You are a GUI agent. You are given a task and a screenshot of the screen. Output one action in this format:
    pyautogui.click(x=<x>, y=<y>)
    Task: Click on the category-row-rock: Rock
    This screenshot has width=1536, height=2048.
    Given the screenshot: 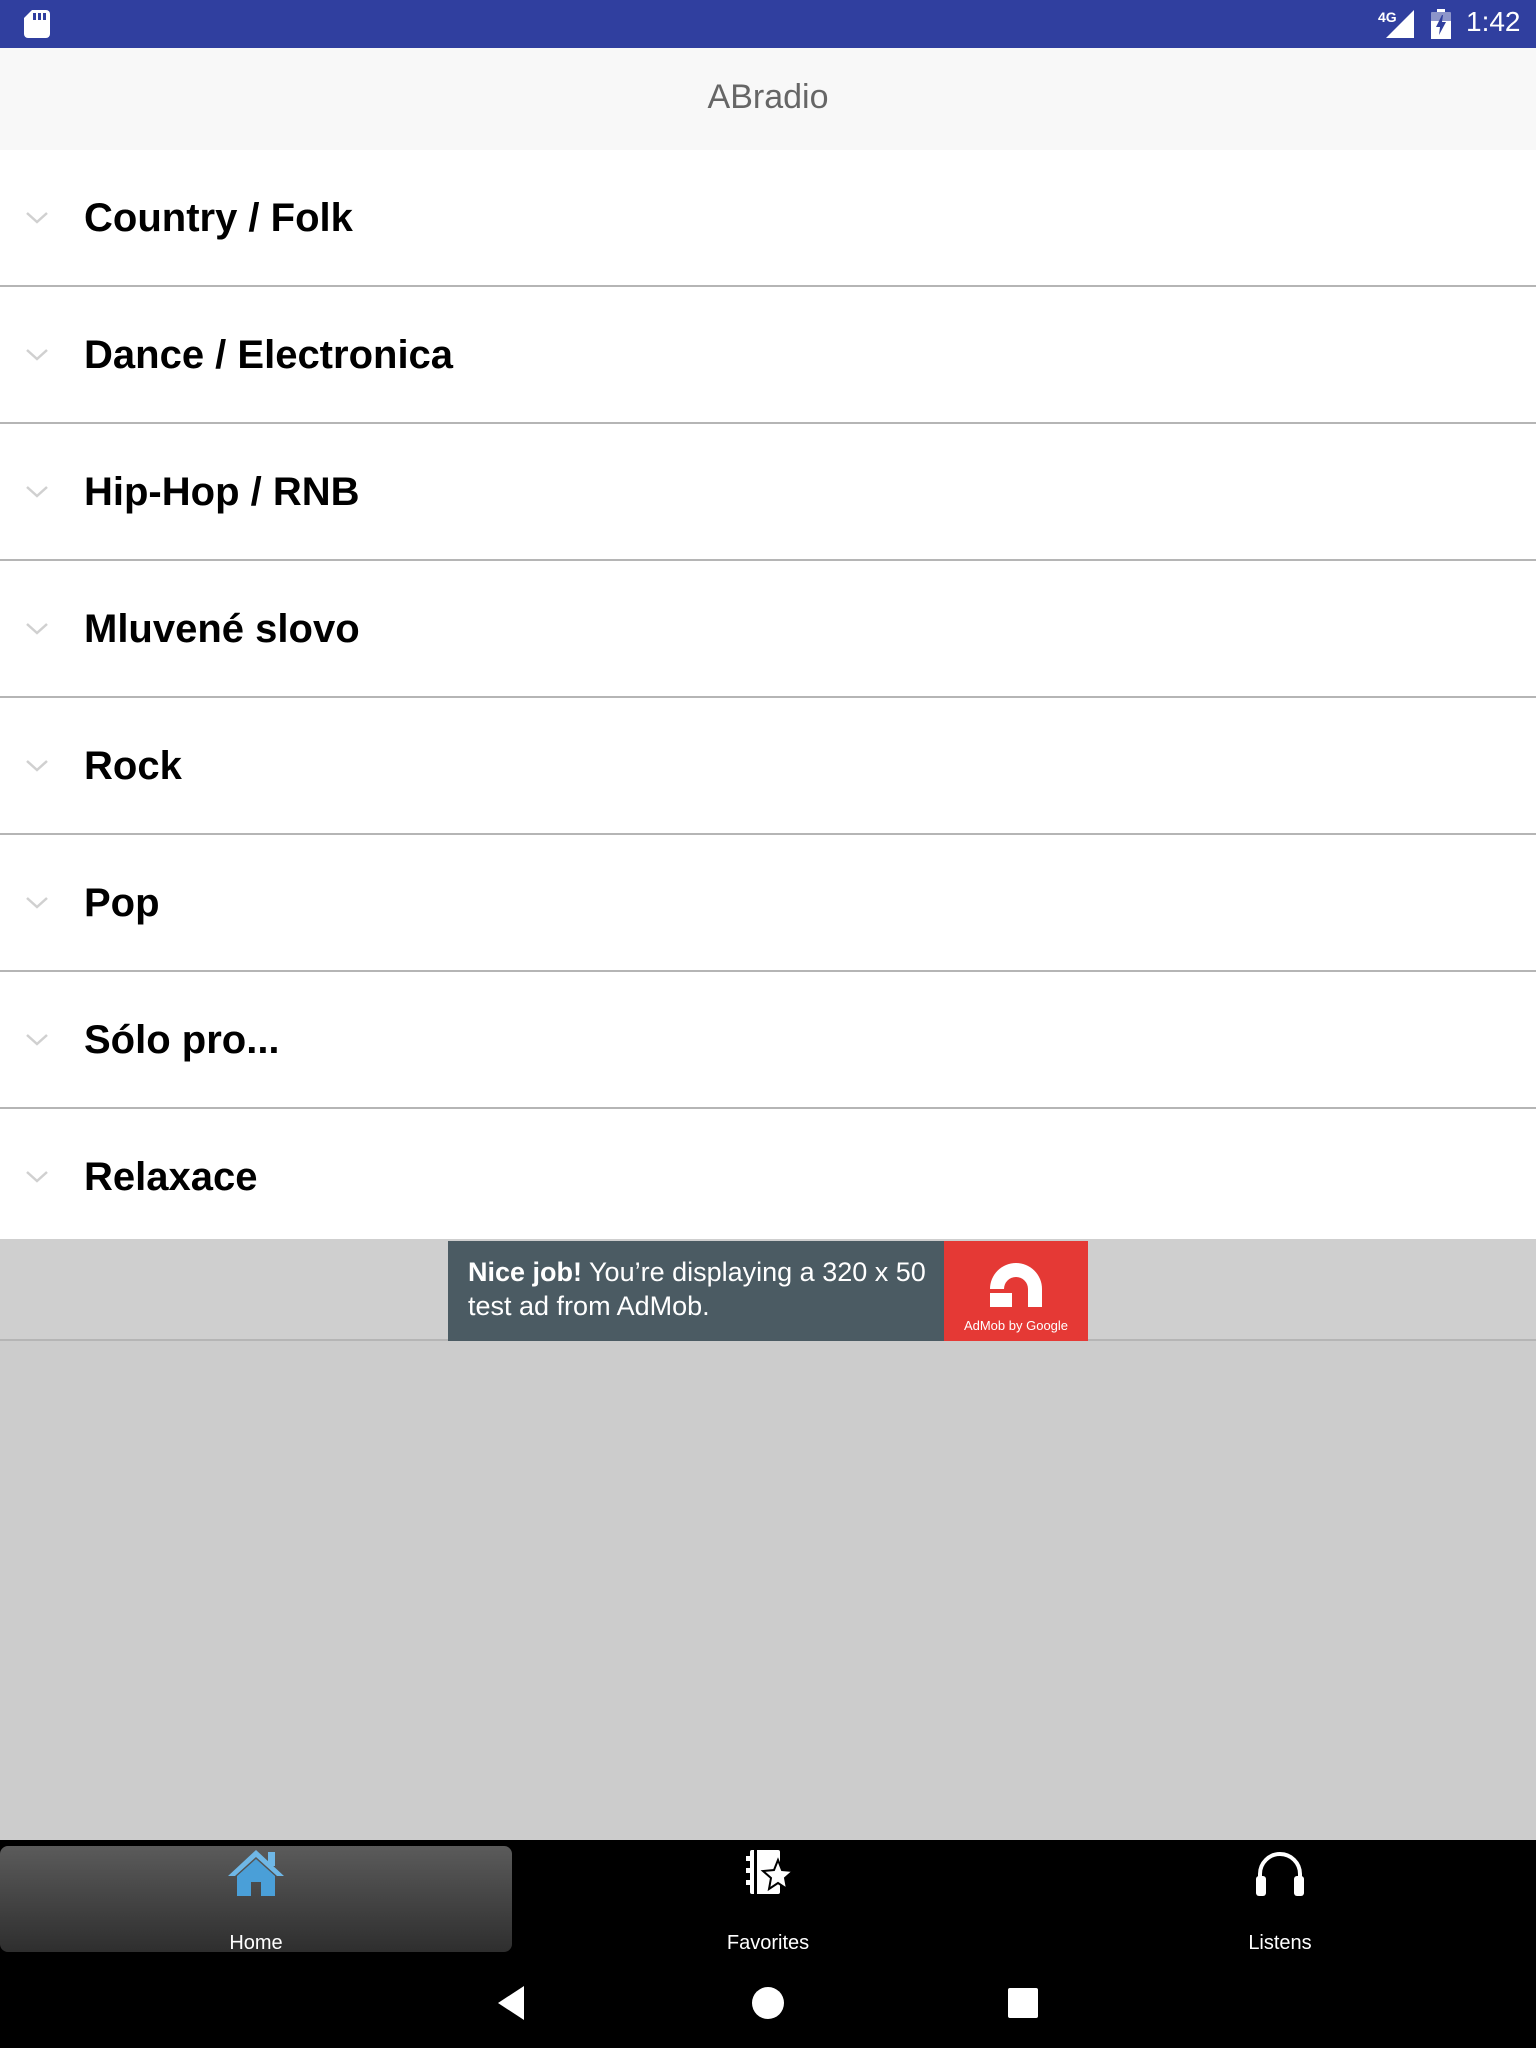 What is the action you would take?
    pyautogui.click(x=768, y=766)
    